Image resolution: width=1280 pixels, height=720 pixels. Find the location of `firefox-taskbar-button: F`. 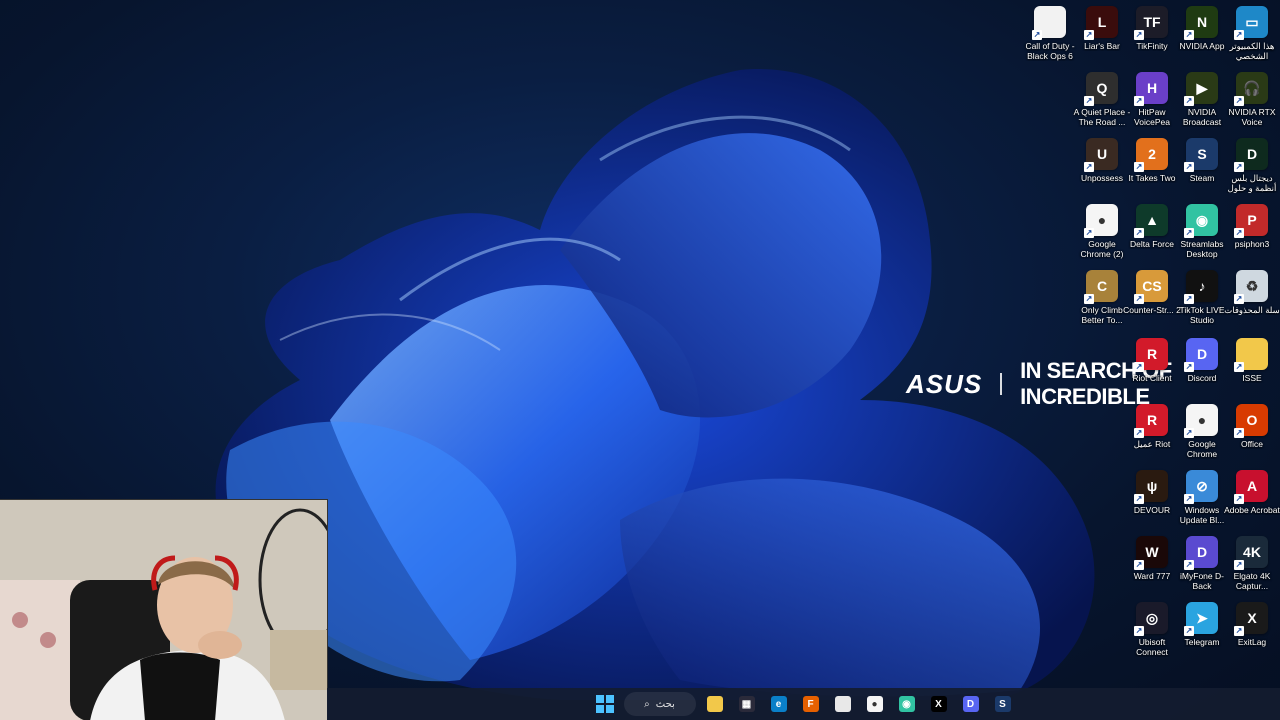

firefox-taskbar-button: F is located at coordinates (811, 704).